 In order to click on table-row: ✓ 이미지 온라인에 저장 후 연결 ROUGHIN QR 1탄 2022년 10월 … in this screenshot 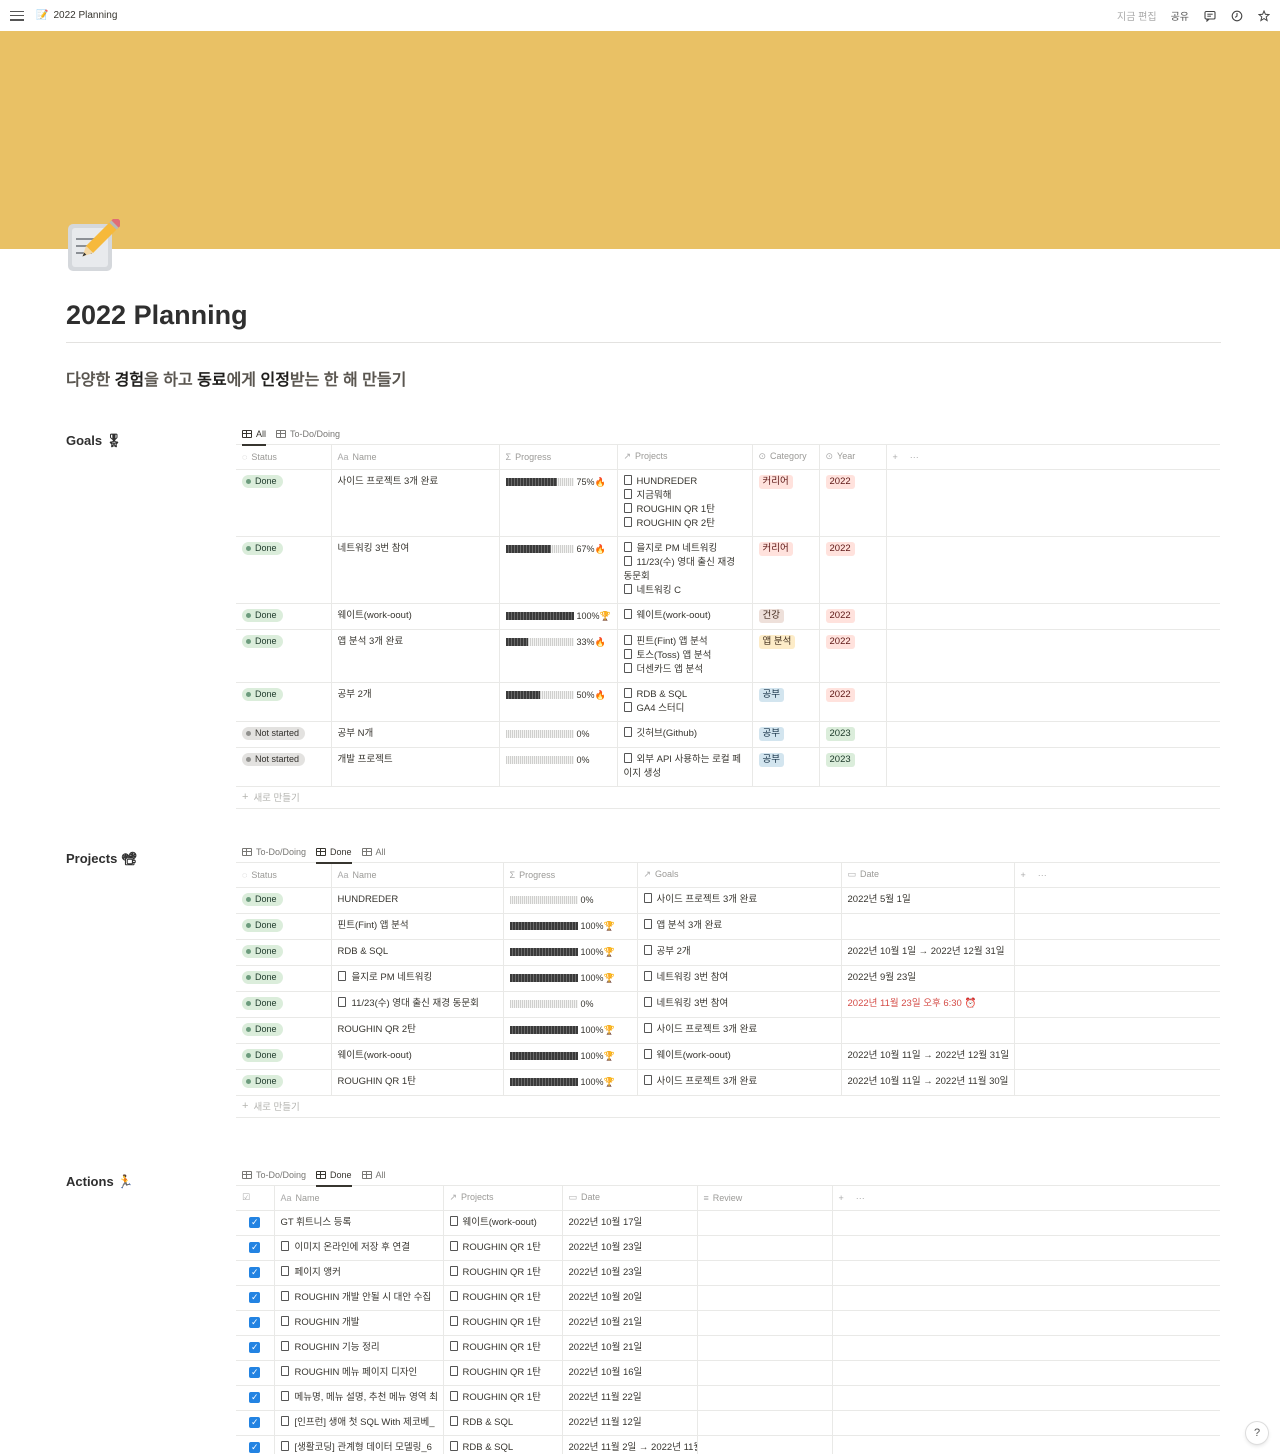, I will do `click(728, 1248)`.